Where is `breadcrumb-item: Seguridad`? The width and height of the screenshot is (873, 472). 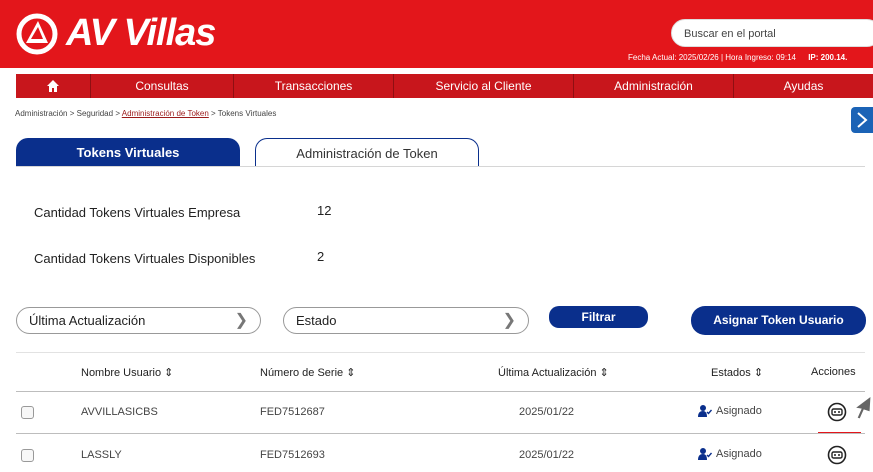
breadcrumb-item: Seguridad is located at coordinates (95, 113).